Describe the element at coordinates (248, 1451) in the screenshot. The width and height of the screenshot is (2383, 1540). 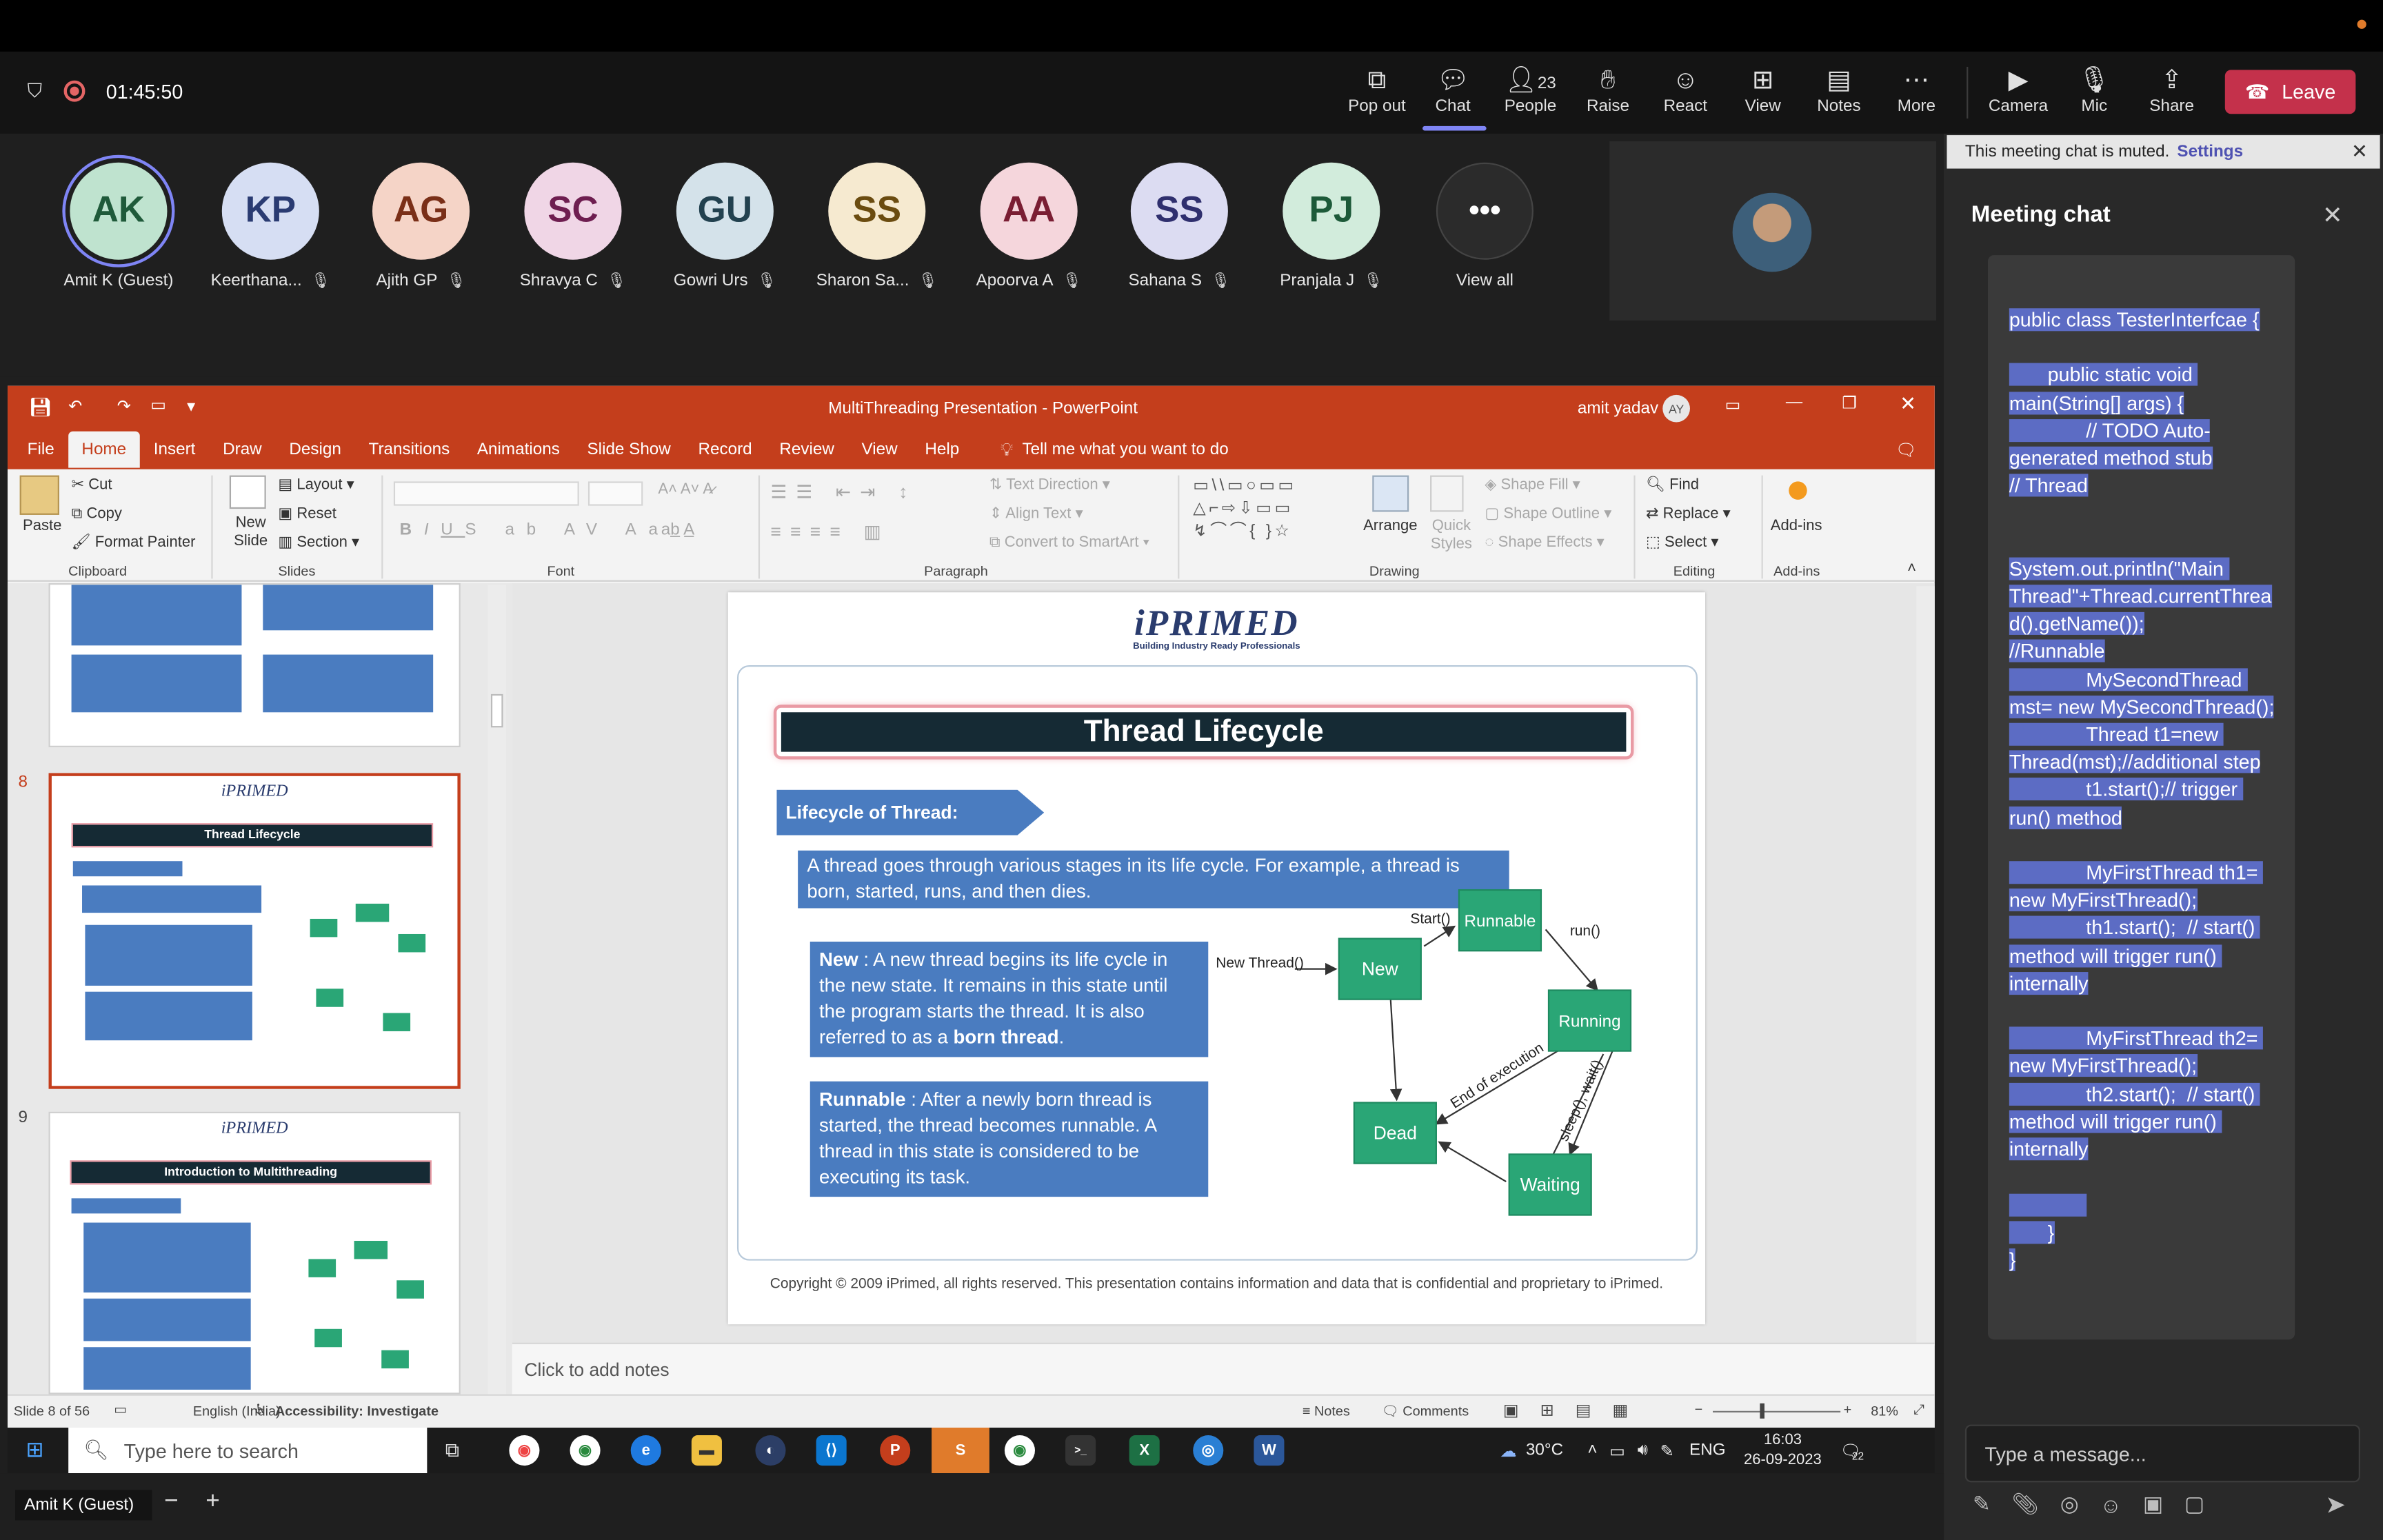
I see `taskbar-search: 🔍︎ Type here to search` at that location.